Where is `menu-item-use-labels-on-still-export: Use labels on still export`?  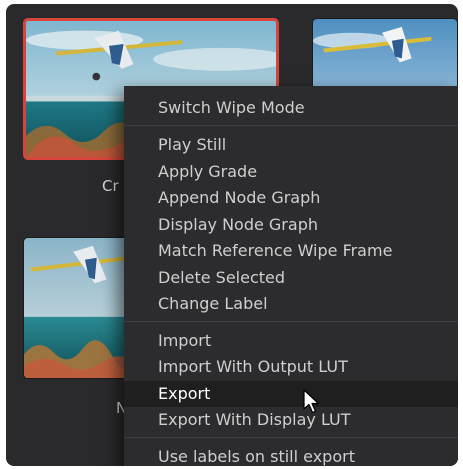 menu-item-use-labels-on-still-export: Use labels on still export is located at coordinates (291, 455).